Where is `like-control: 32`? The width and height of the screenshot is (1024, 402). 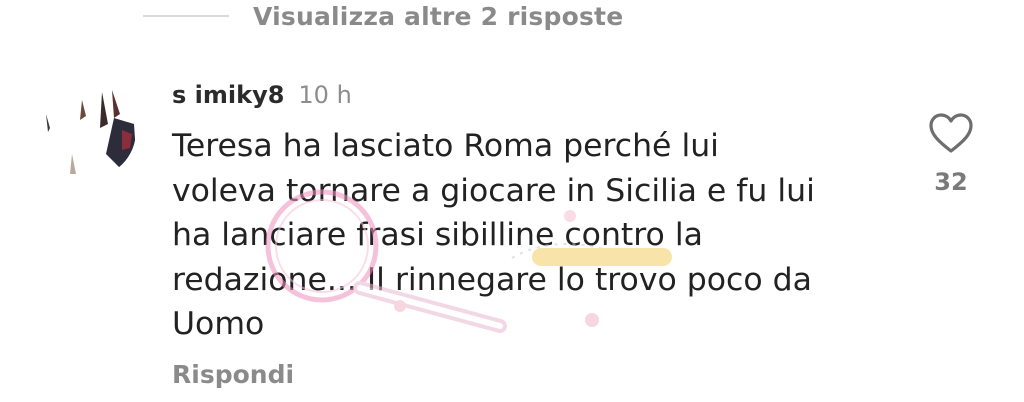
like-control: 32 is located at coordinates (951, 154).